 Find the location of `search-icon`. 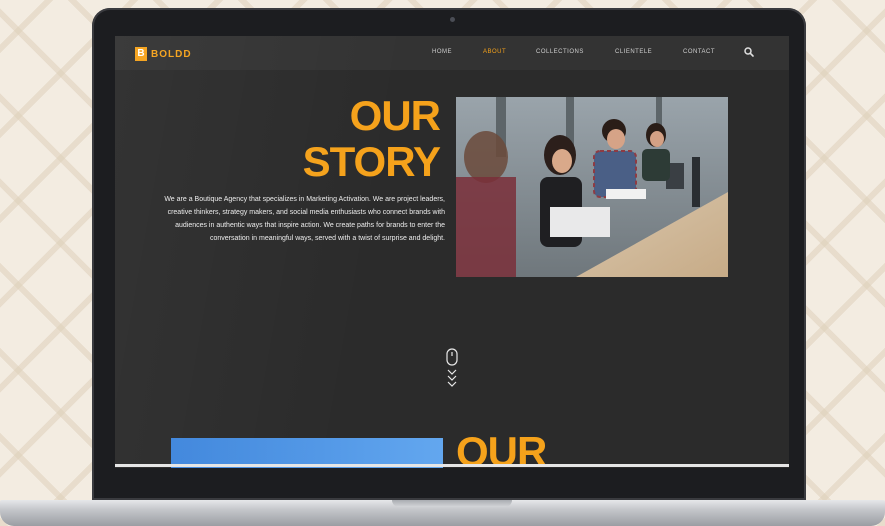

search-icon is located at coordinates (749, 52).